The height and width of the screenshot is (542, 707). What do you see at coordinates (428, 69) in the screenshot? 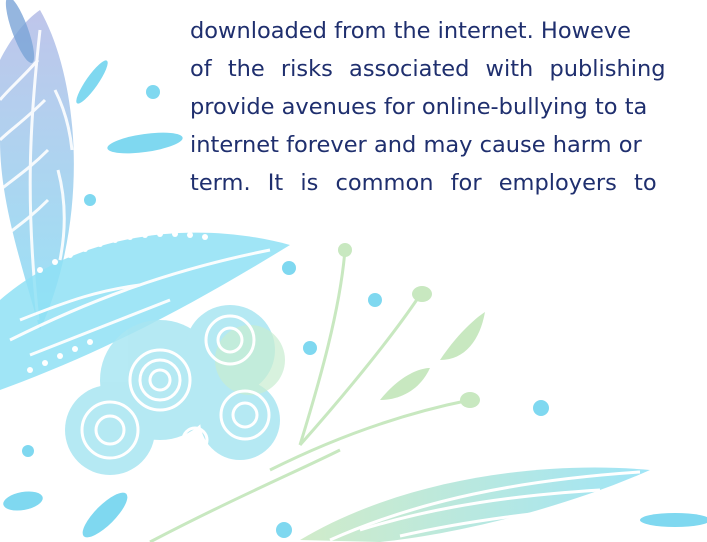
I see `text-line-2: of the risks associated with publishing` at bounding box center [428, 69].